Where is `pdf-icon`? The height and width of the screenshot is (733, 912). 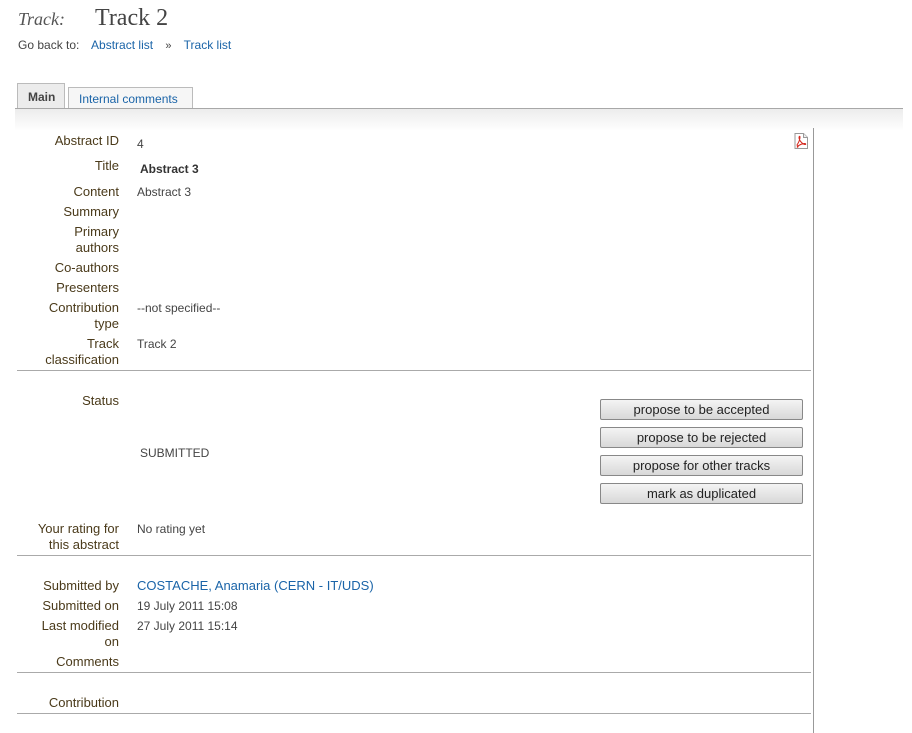
pdf-icon is located at coordinates (801, 141).